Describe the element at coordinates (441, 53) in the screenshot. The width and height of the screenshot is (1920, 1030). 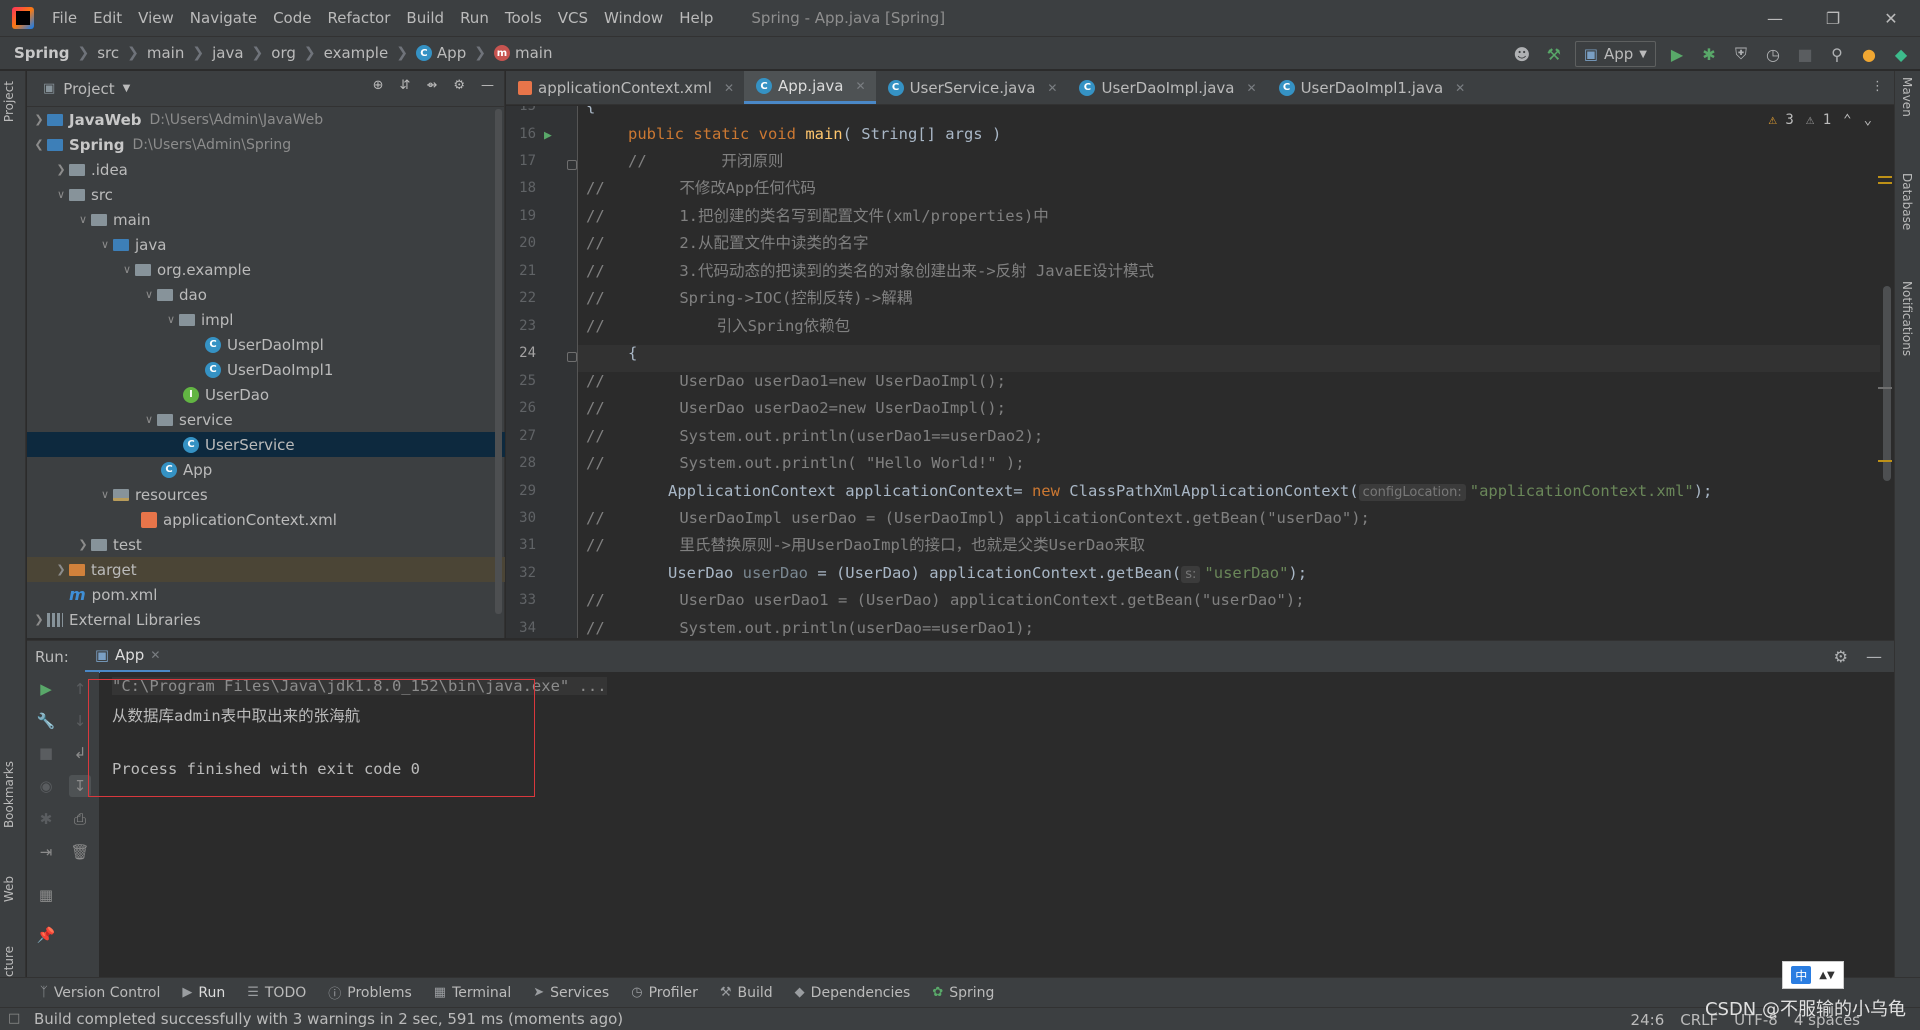
I see `breadcrumb-app: C App` at that location.